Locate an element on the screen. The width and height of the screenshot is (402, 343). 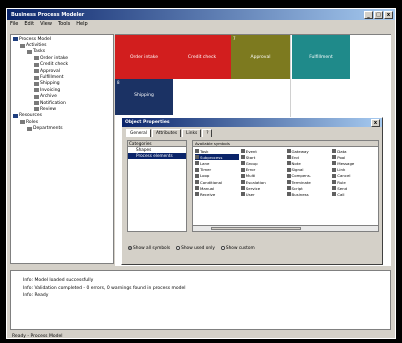
activity-tile: Fulfillment is located at coordinates (321, 57).